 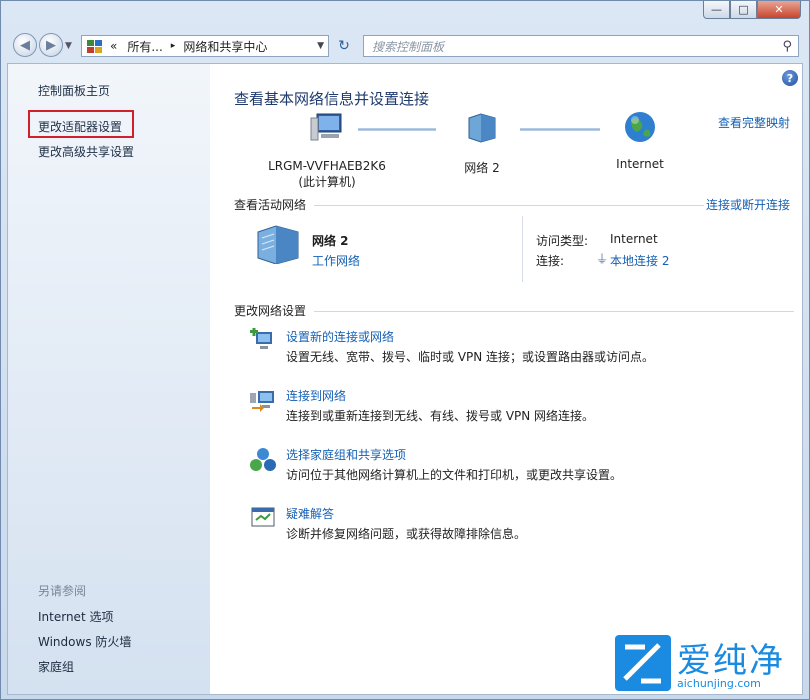 What do you see at coordinates (406, 534) in the screenshot?
I see `task-troubleshoot-desc: 诊断并修复网络问题，或获得故障排除信息。` at bounding box center [406, 534].